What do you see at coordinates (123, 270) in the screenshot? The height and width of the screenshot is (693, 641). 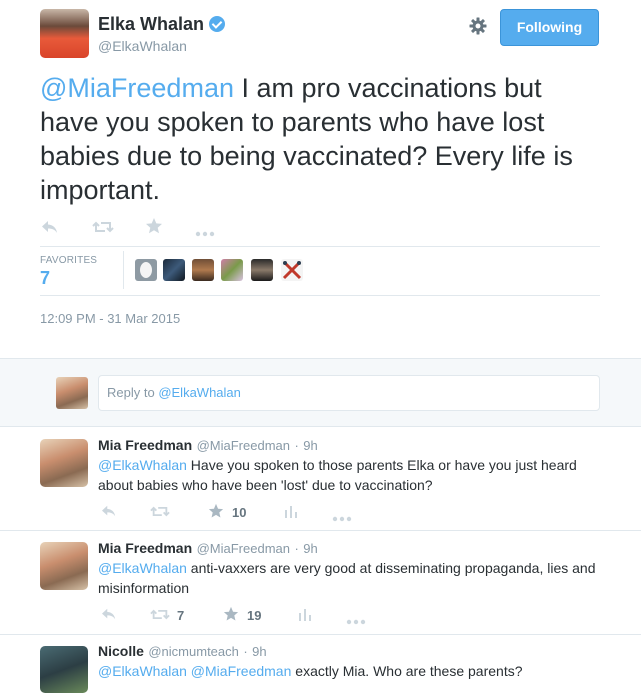 I see `stats-vertical-divider` at bounding box center [123, 270].